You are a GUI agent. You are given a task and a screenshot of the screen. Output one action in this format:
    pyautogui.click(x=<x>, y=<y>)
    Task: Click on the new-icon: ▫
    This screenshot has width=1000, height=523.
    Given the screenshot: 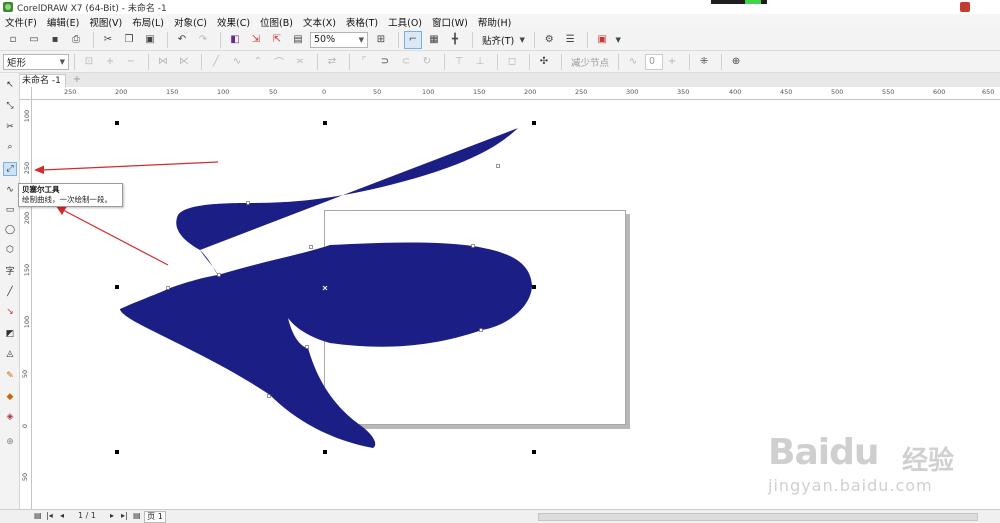 What is the action you would take?
    pyautogui.click(x=13, y=40)
    